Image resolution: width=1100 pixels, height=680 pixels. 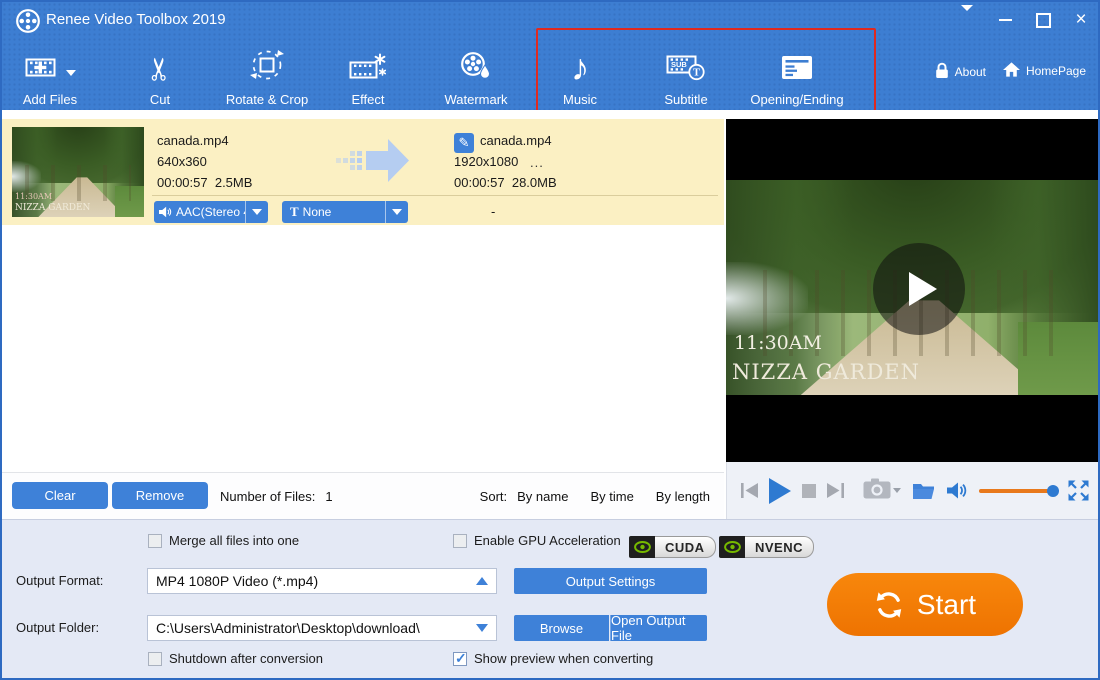 What do you see at coordinates (835, 490) in the screenshot?
I see `next-button` at bounding box center [835, 490].